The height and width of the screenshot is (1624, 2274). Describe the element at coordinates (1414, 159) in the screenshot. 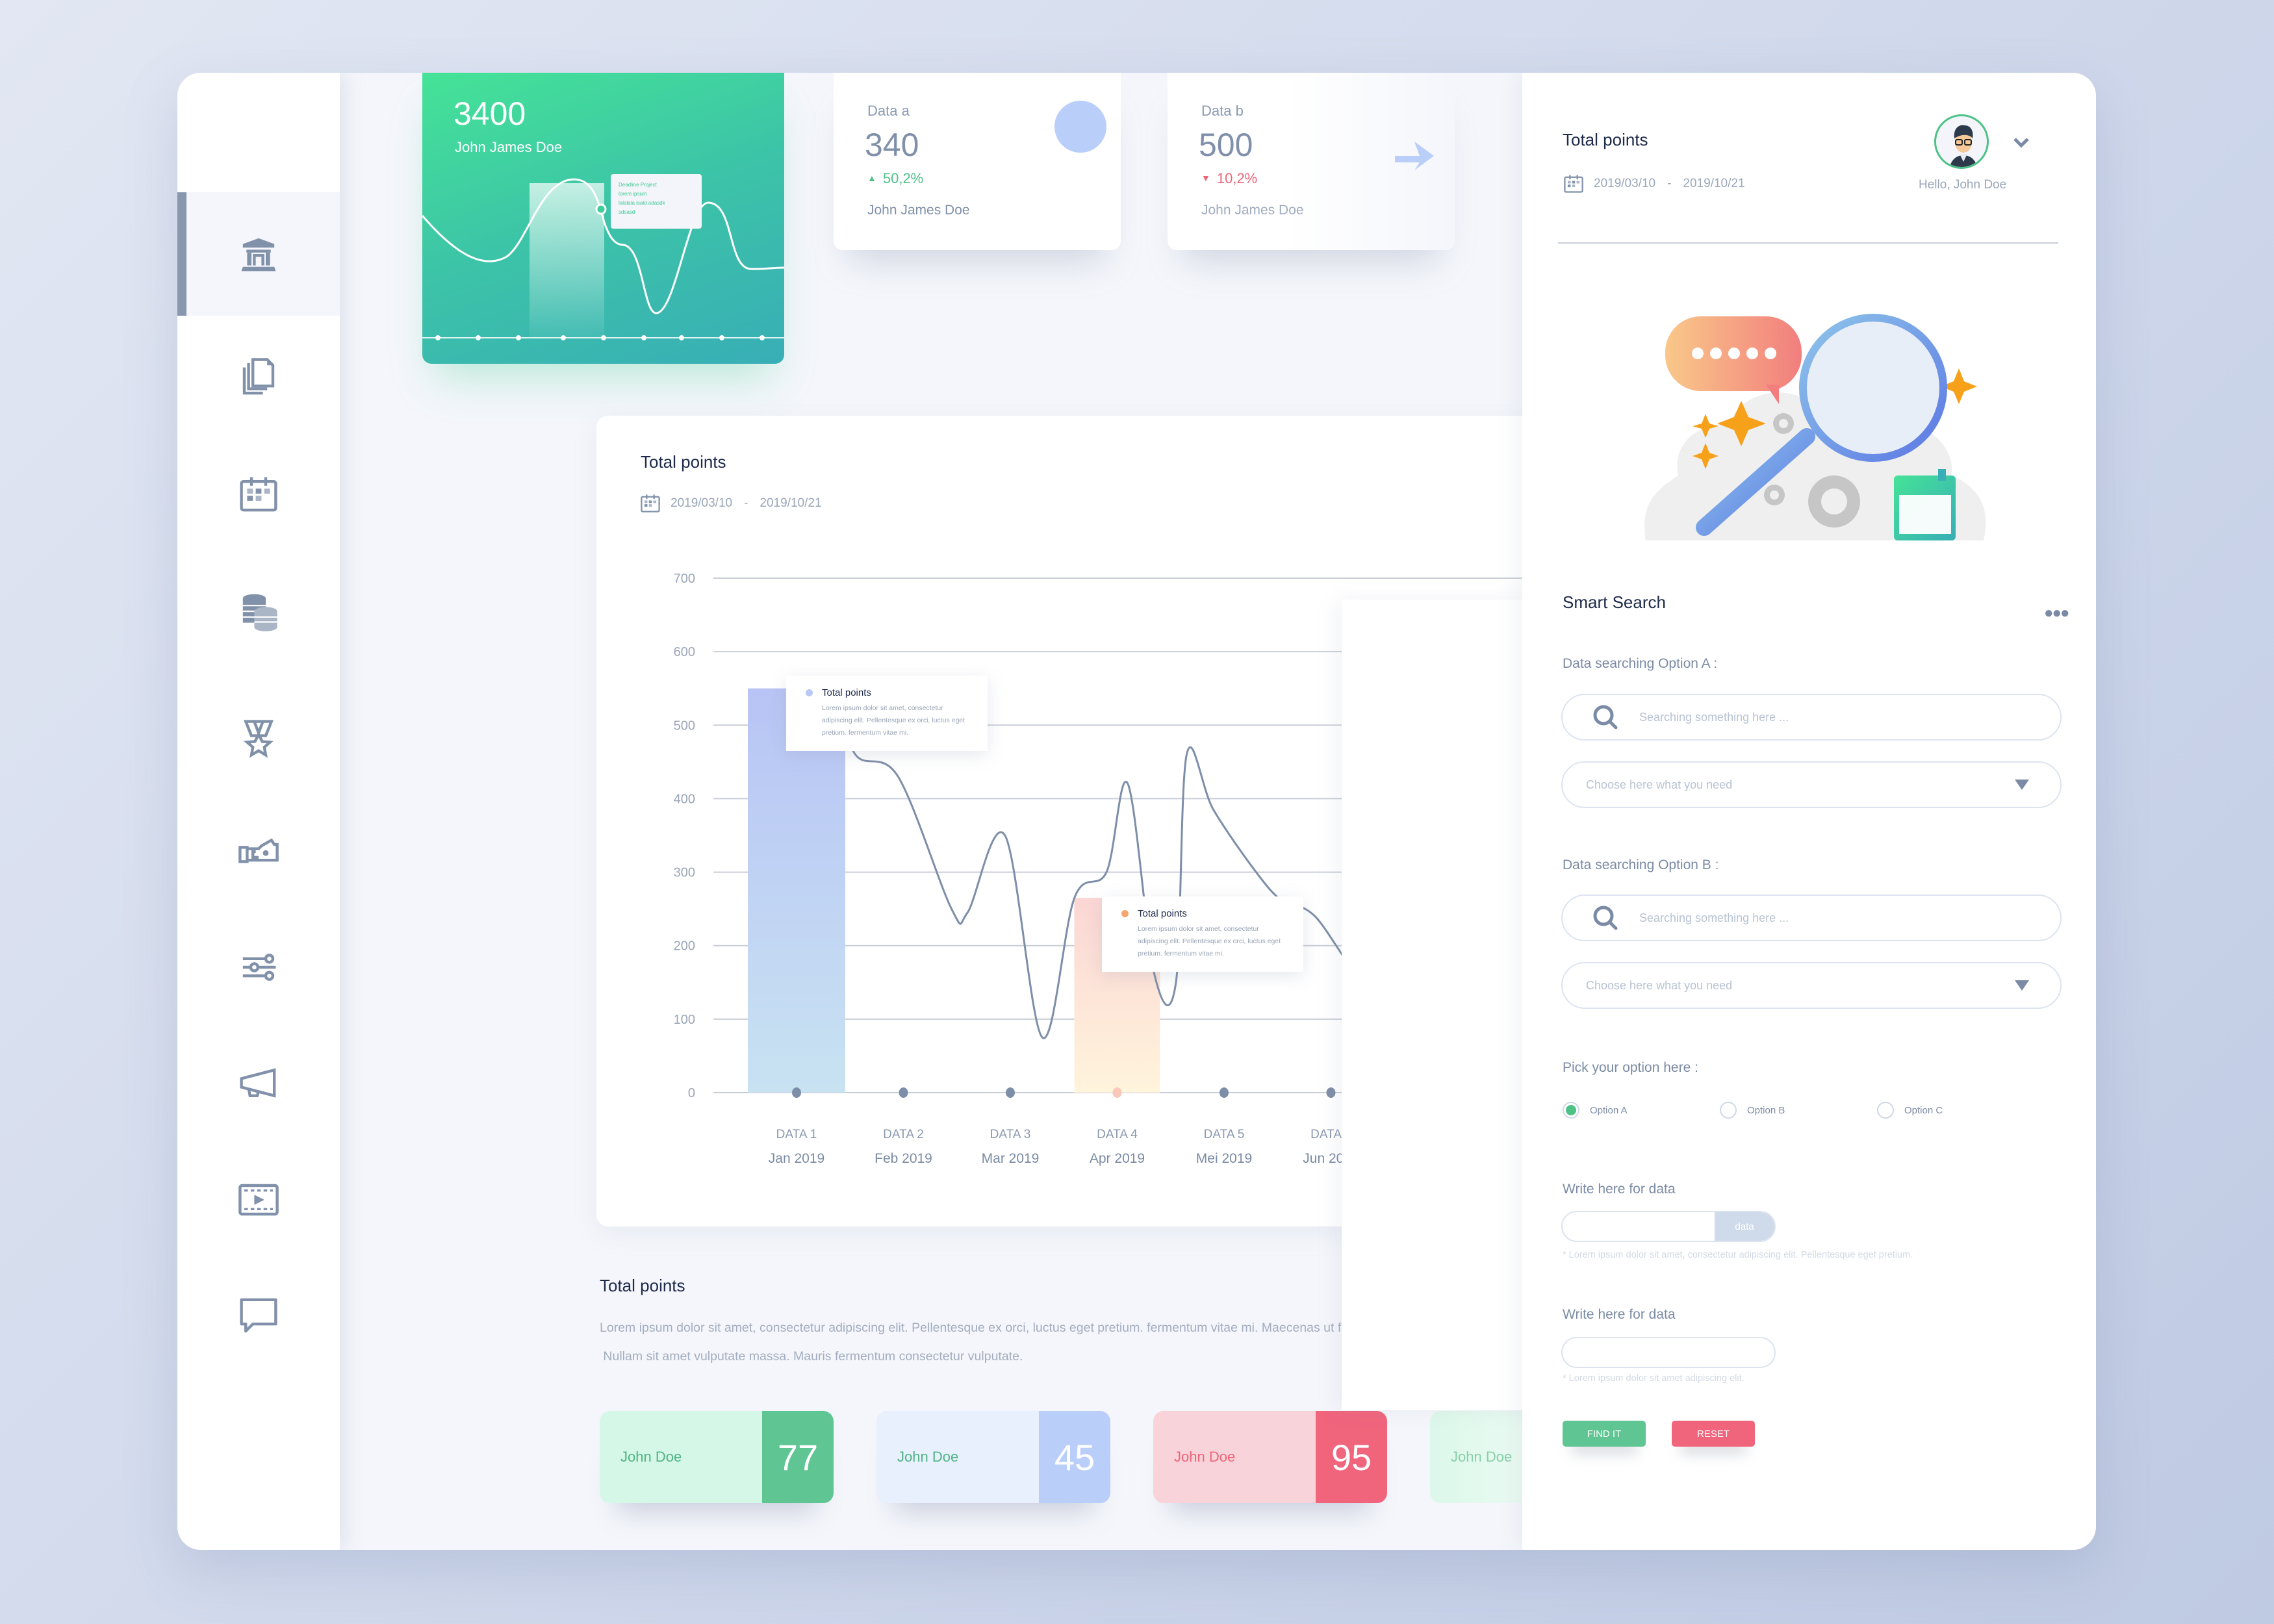

I see `arrow-right-icon` at that location.